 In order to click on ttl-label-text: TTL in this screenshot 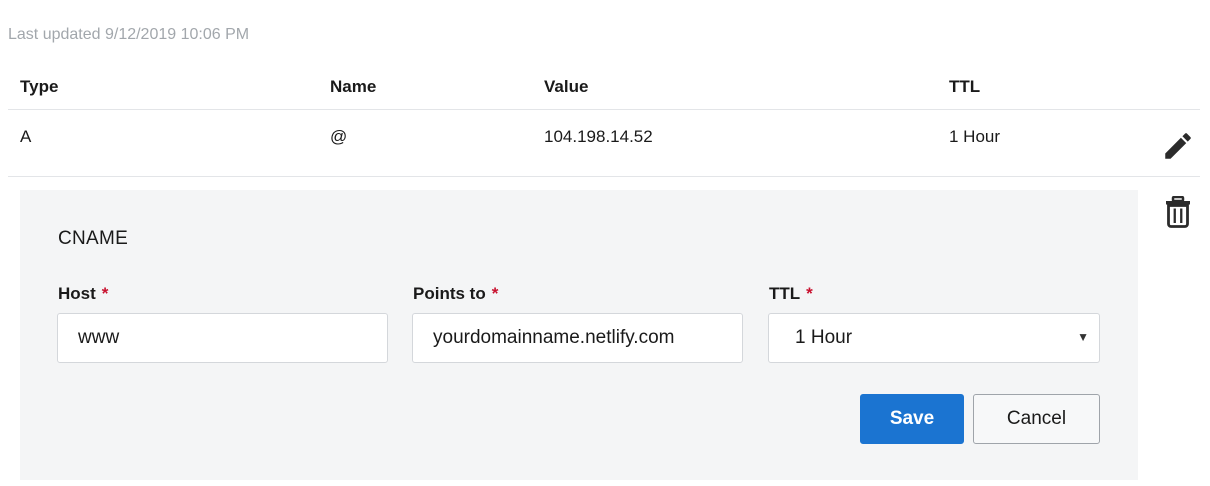, I will do `click(785, 293)`.